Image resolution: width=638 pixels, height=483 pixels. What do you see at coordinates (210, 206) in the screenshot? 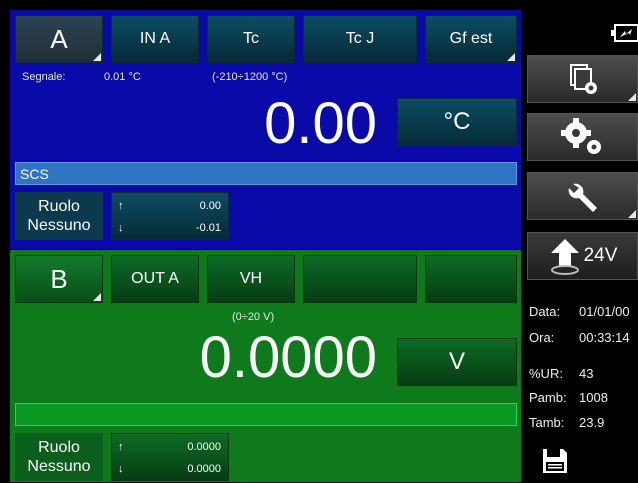
I see `limit-a-up: 0.00` at bounding box center [210, 206].